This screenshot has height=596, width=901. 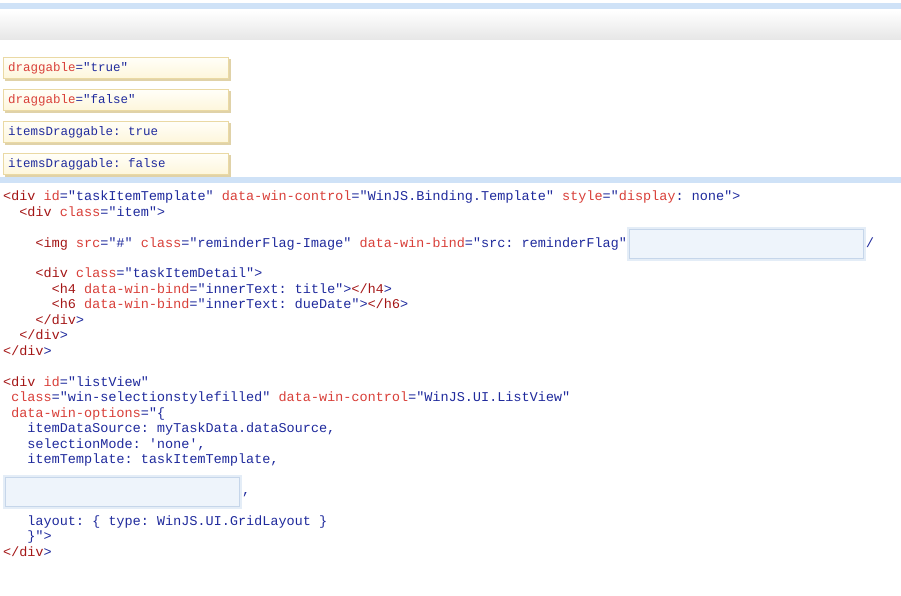 I want to click on code-line: <img src="#" class="reminderFlag-Image" data-win-bind="src: reminderFlag", so click(x=330, y=244).